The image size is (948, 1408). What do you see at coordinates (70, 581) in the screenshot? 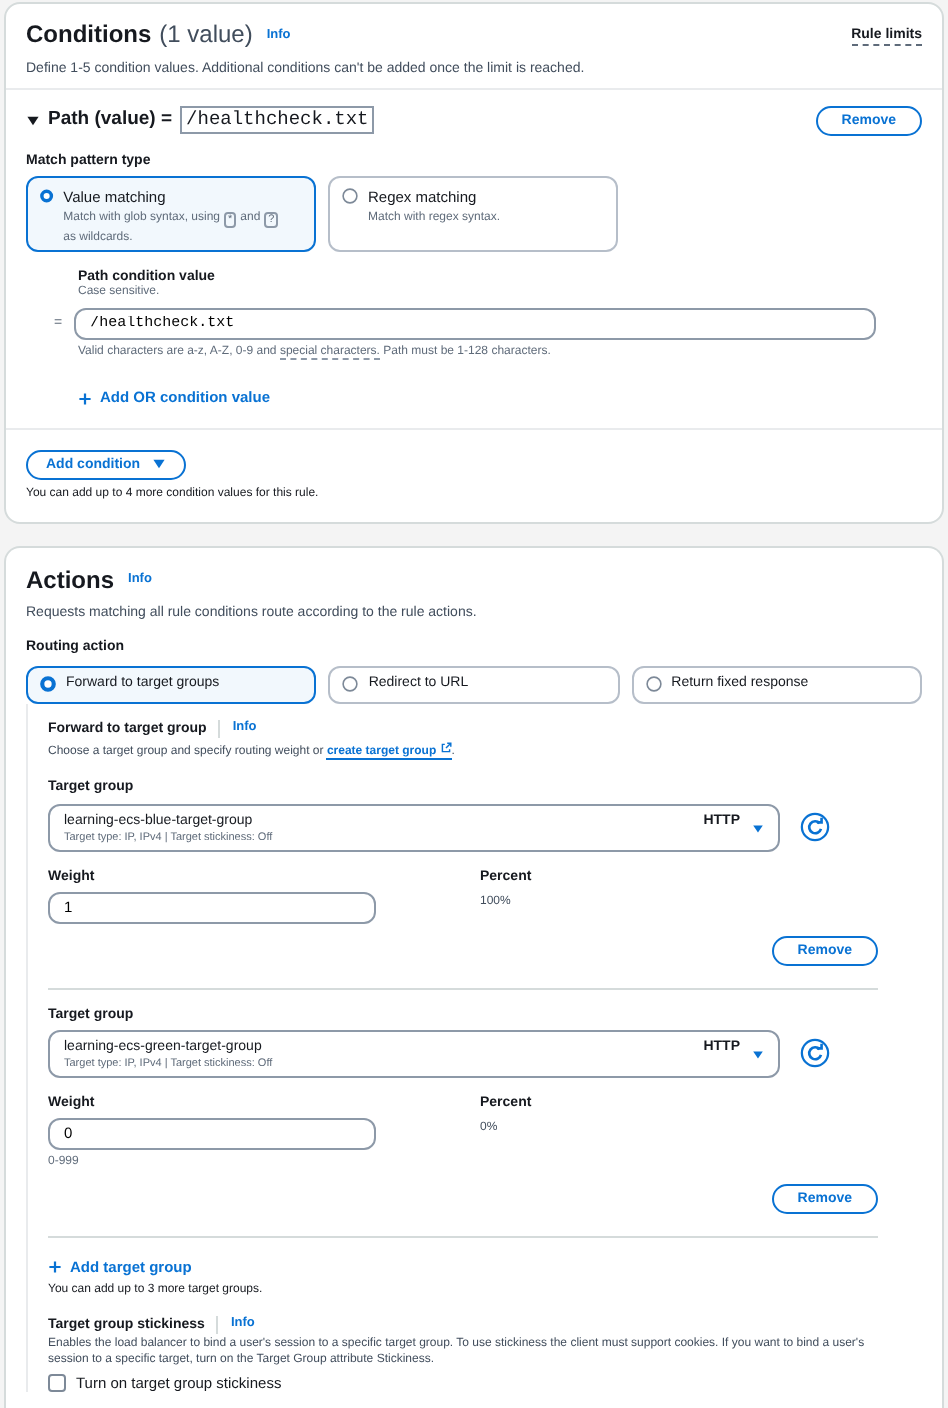
I see `section-title: Actions` at bounding box center [70, 581].